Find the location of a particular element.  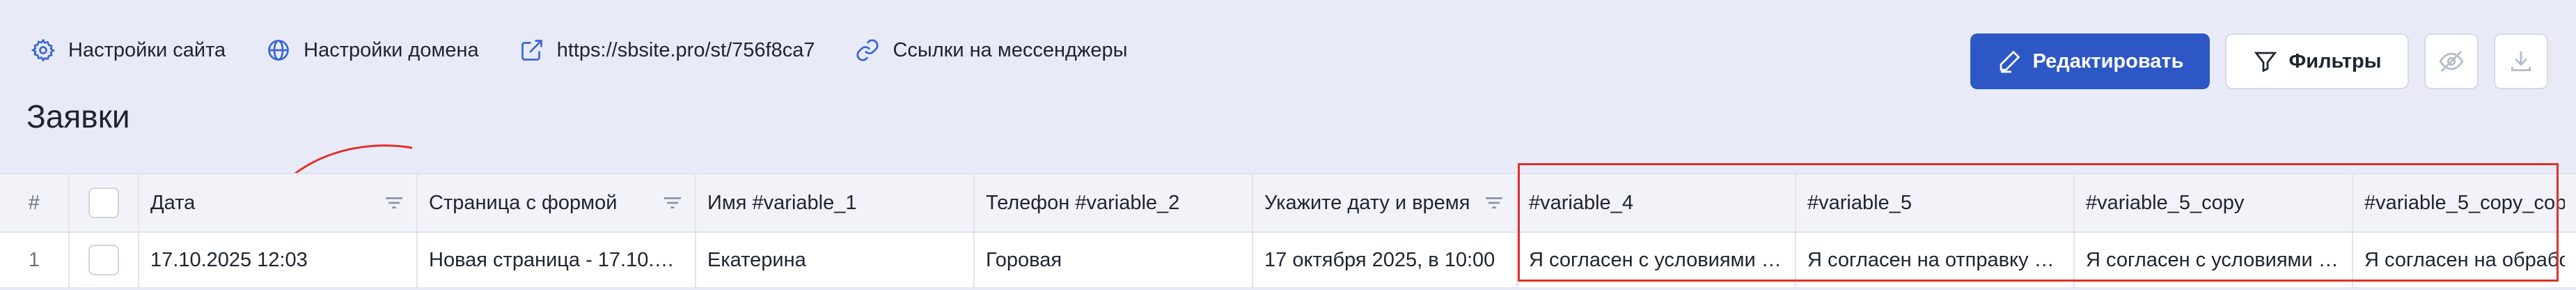

download-button is located at coordinates (2521, 61).